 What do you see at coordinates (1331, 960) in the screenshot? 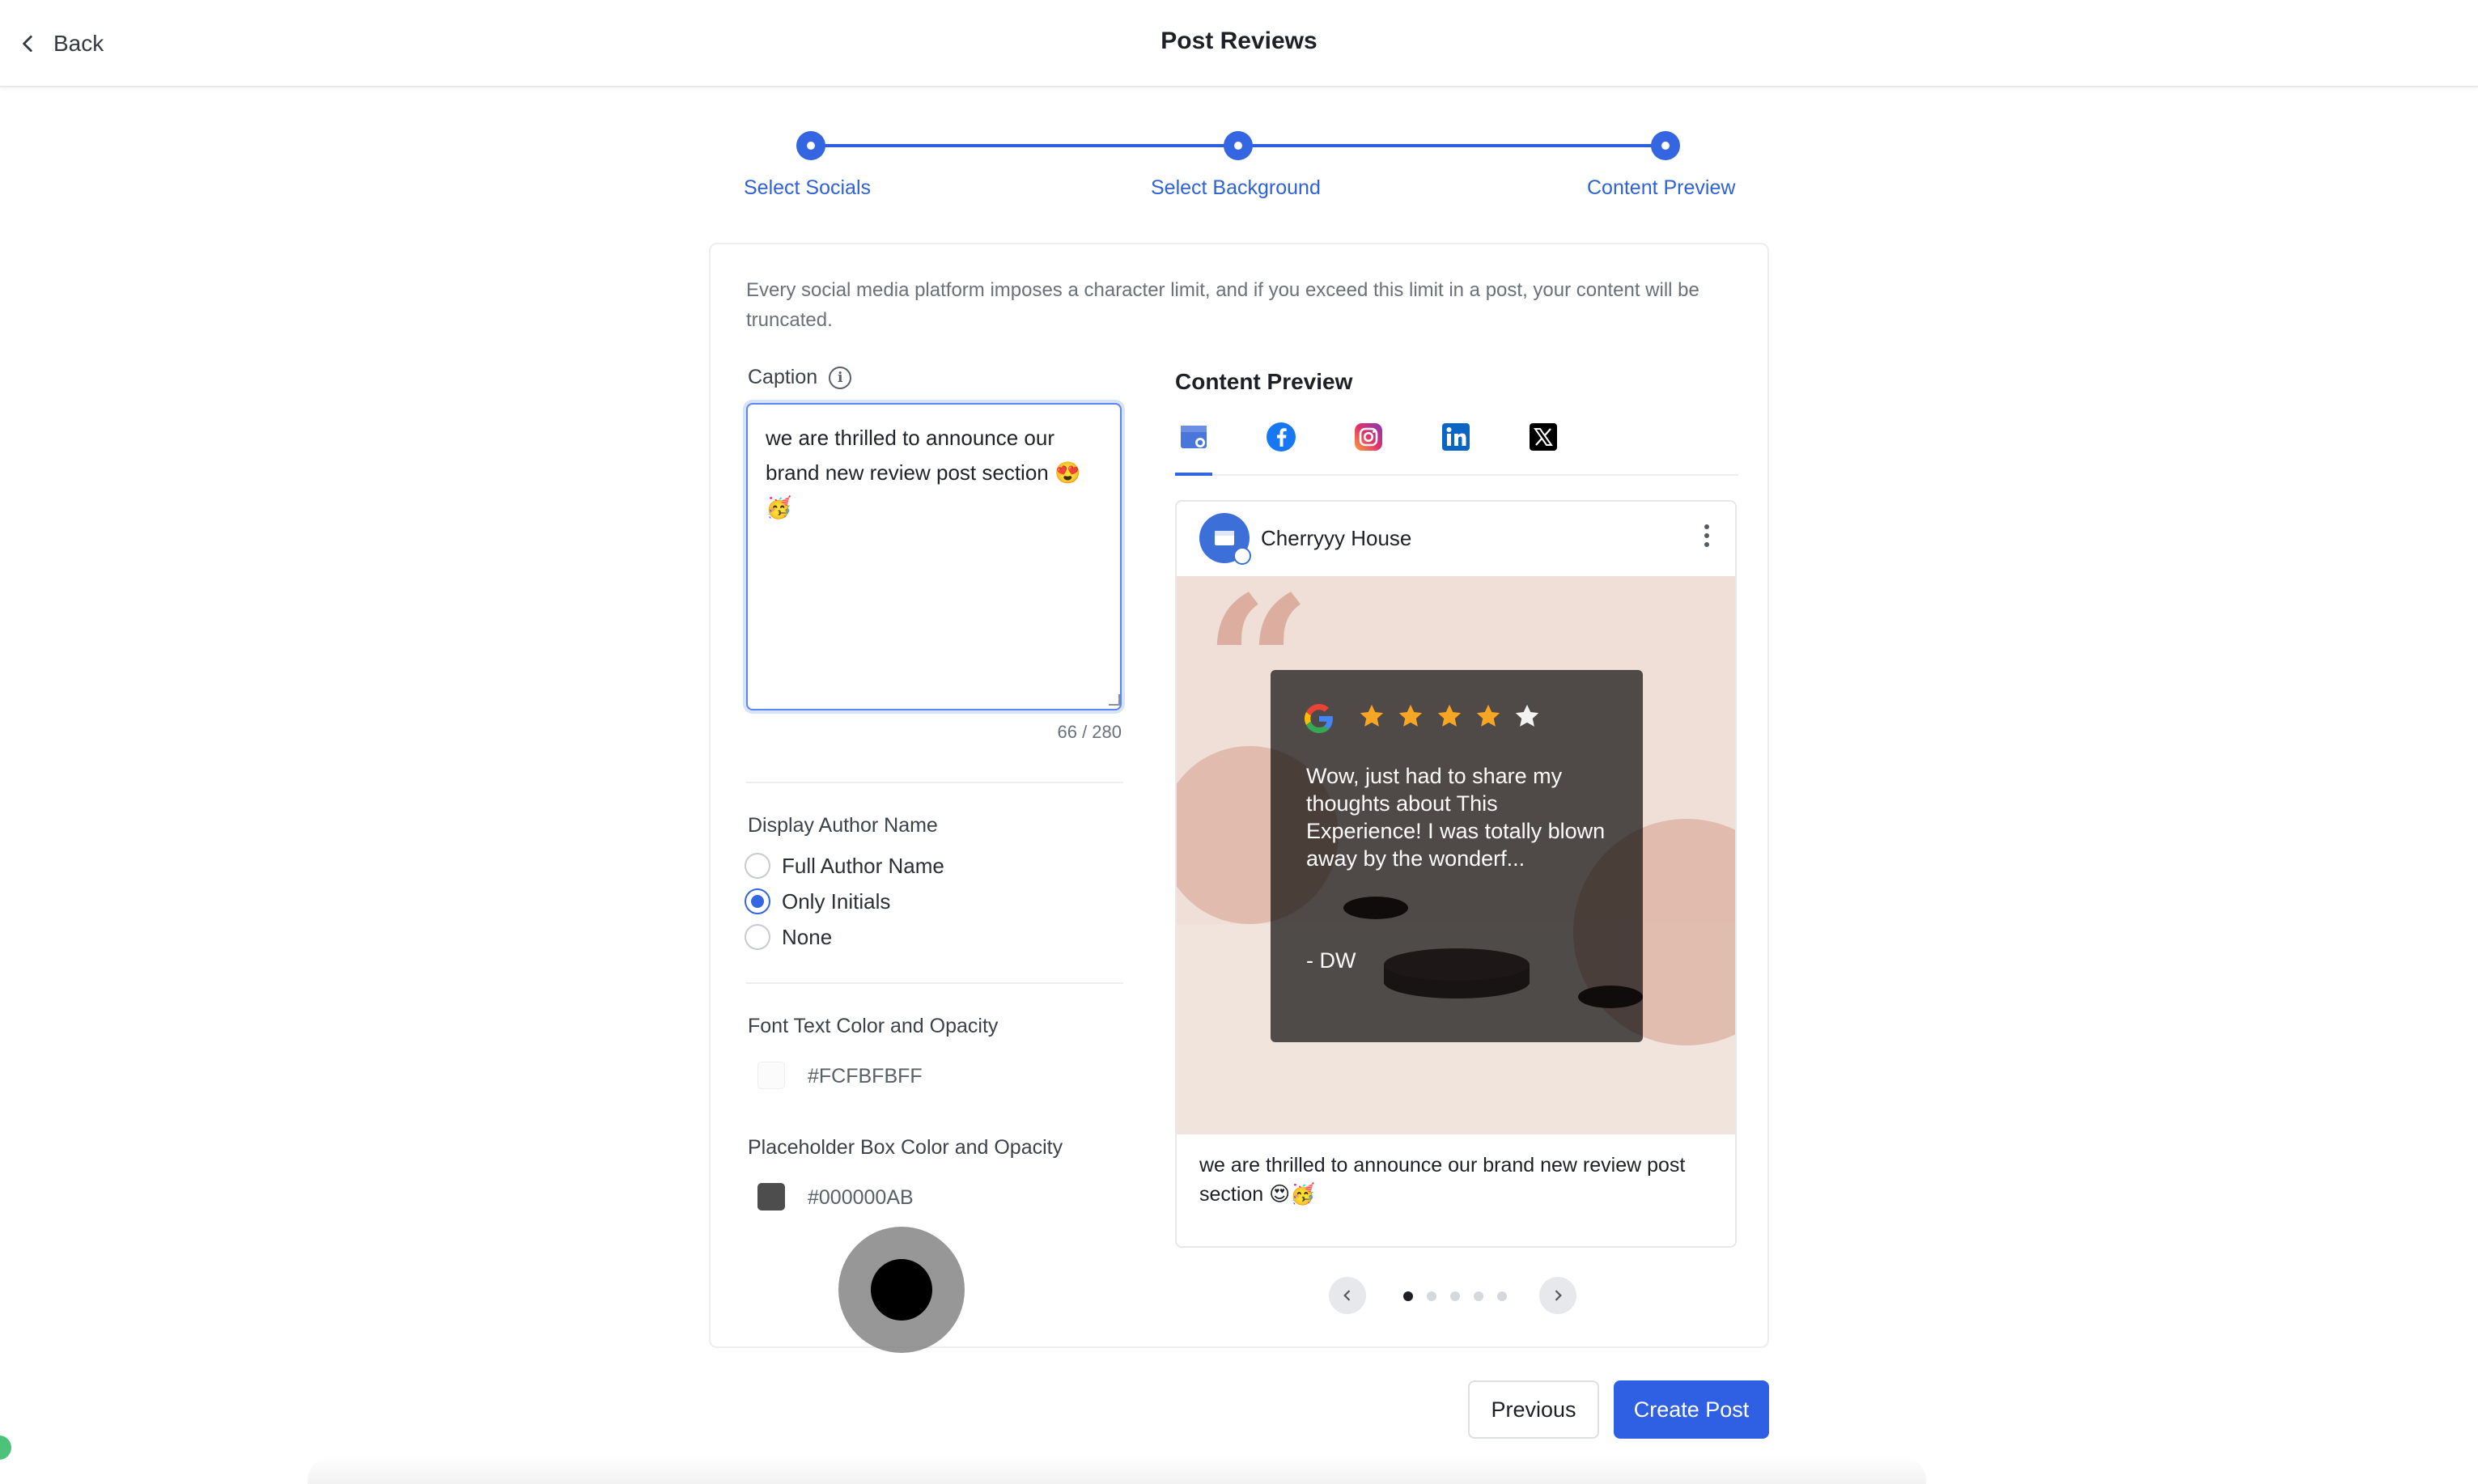
I see `review-author: - DW` at bounding box center [1331, 960].